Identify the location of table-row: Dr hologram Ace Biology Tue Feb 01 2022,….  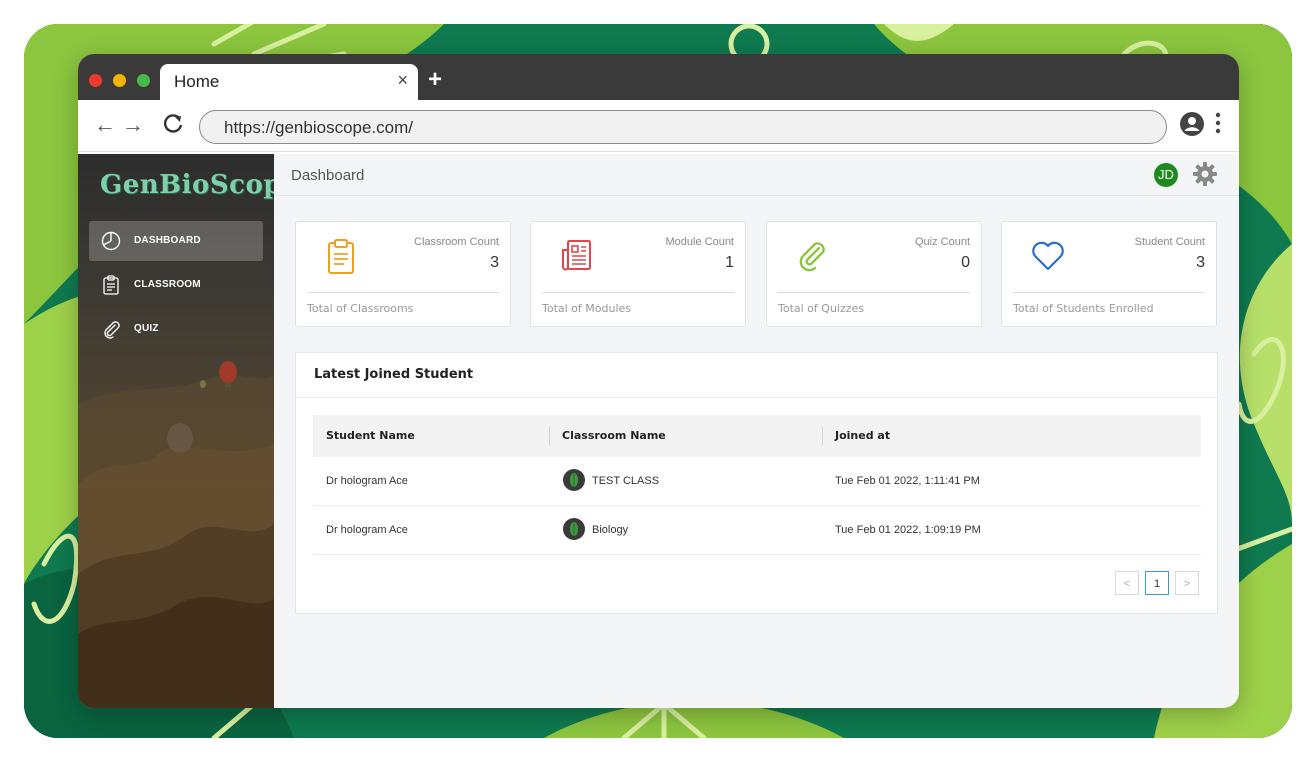
(757, 530).